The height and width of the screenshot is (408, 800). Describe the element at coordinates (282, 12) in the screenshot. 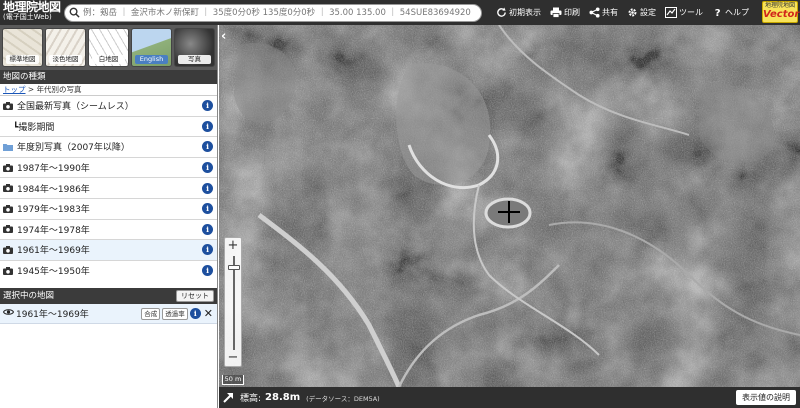

I see `search-input` at that location.